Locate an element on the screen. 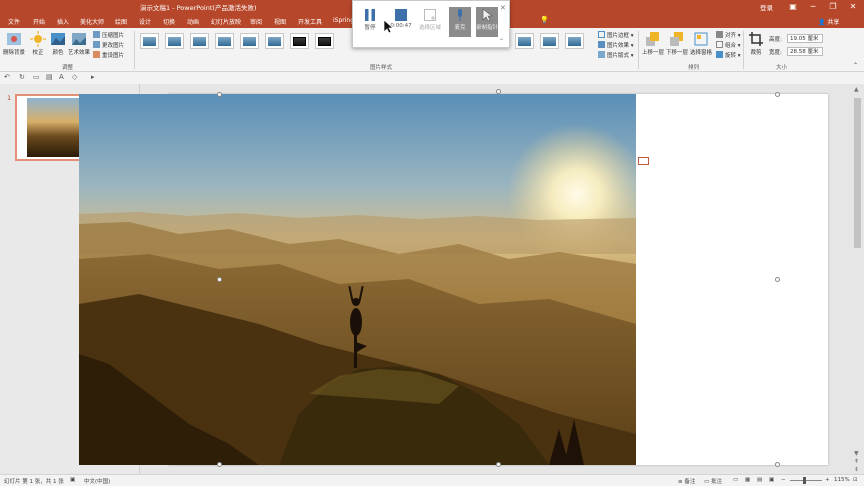 This screenshot has width=864, height=486. tell-me-icon: 💡 is located at coordinates (544, 20).